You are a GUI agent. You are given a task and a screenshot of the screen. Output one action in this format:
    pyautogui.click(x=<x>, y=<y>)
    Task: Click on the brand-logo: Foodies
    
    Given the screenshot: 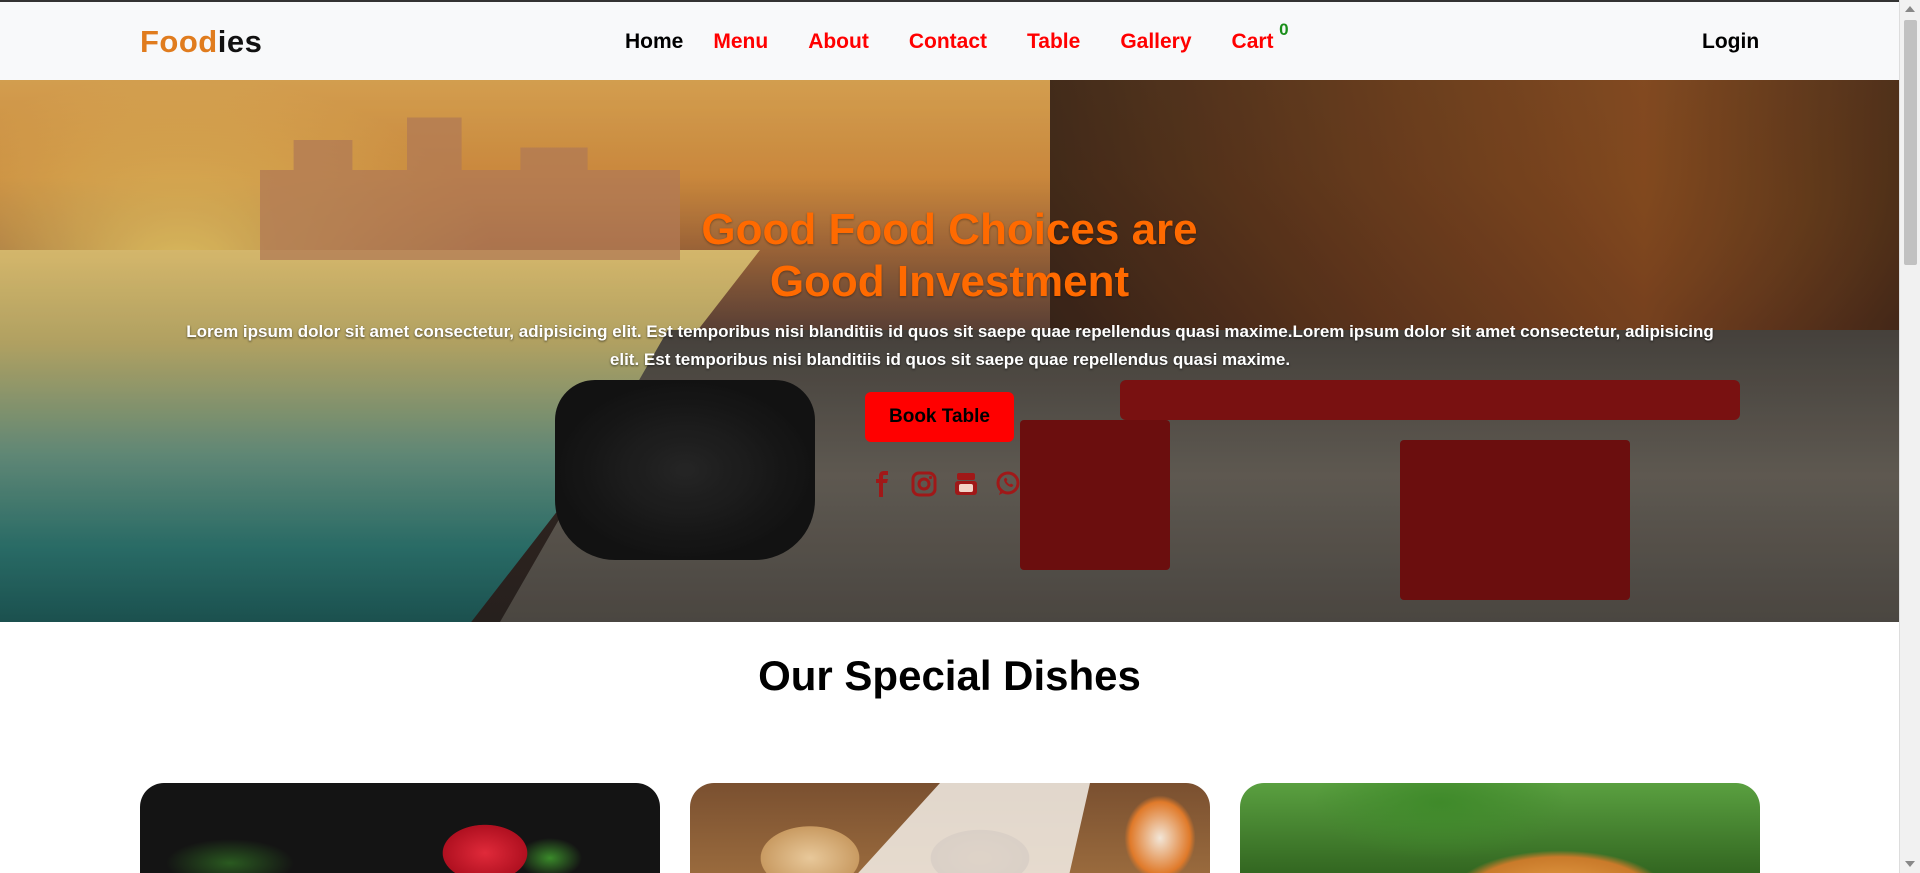 What is the action you would take?
    pyautogui.click(x=201, y=42)
    